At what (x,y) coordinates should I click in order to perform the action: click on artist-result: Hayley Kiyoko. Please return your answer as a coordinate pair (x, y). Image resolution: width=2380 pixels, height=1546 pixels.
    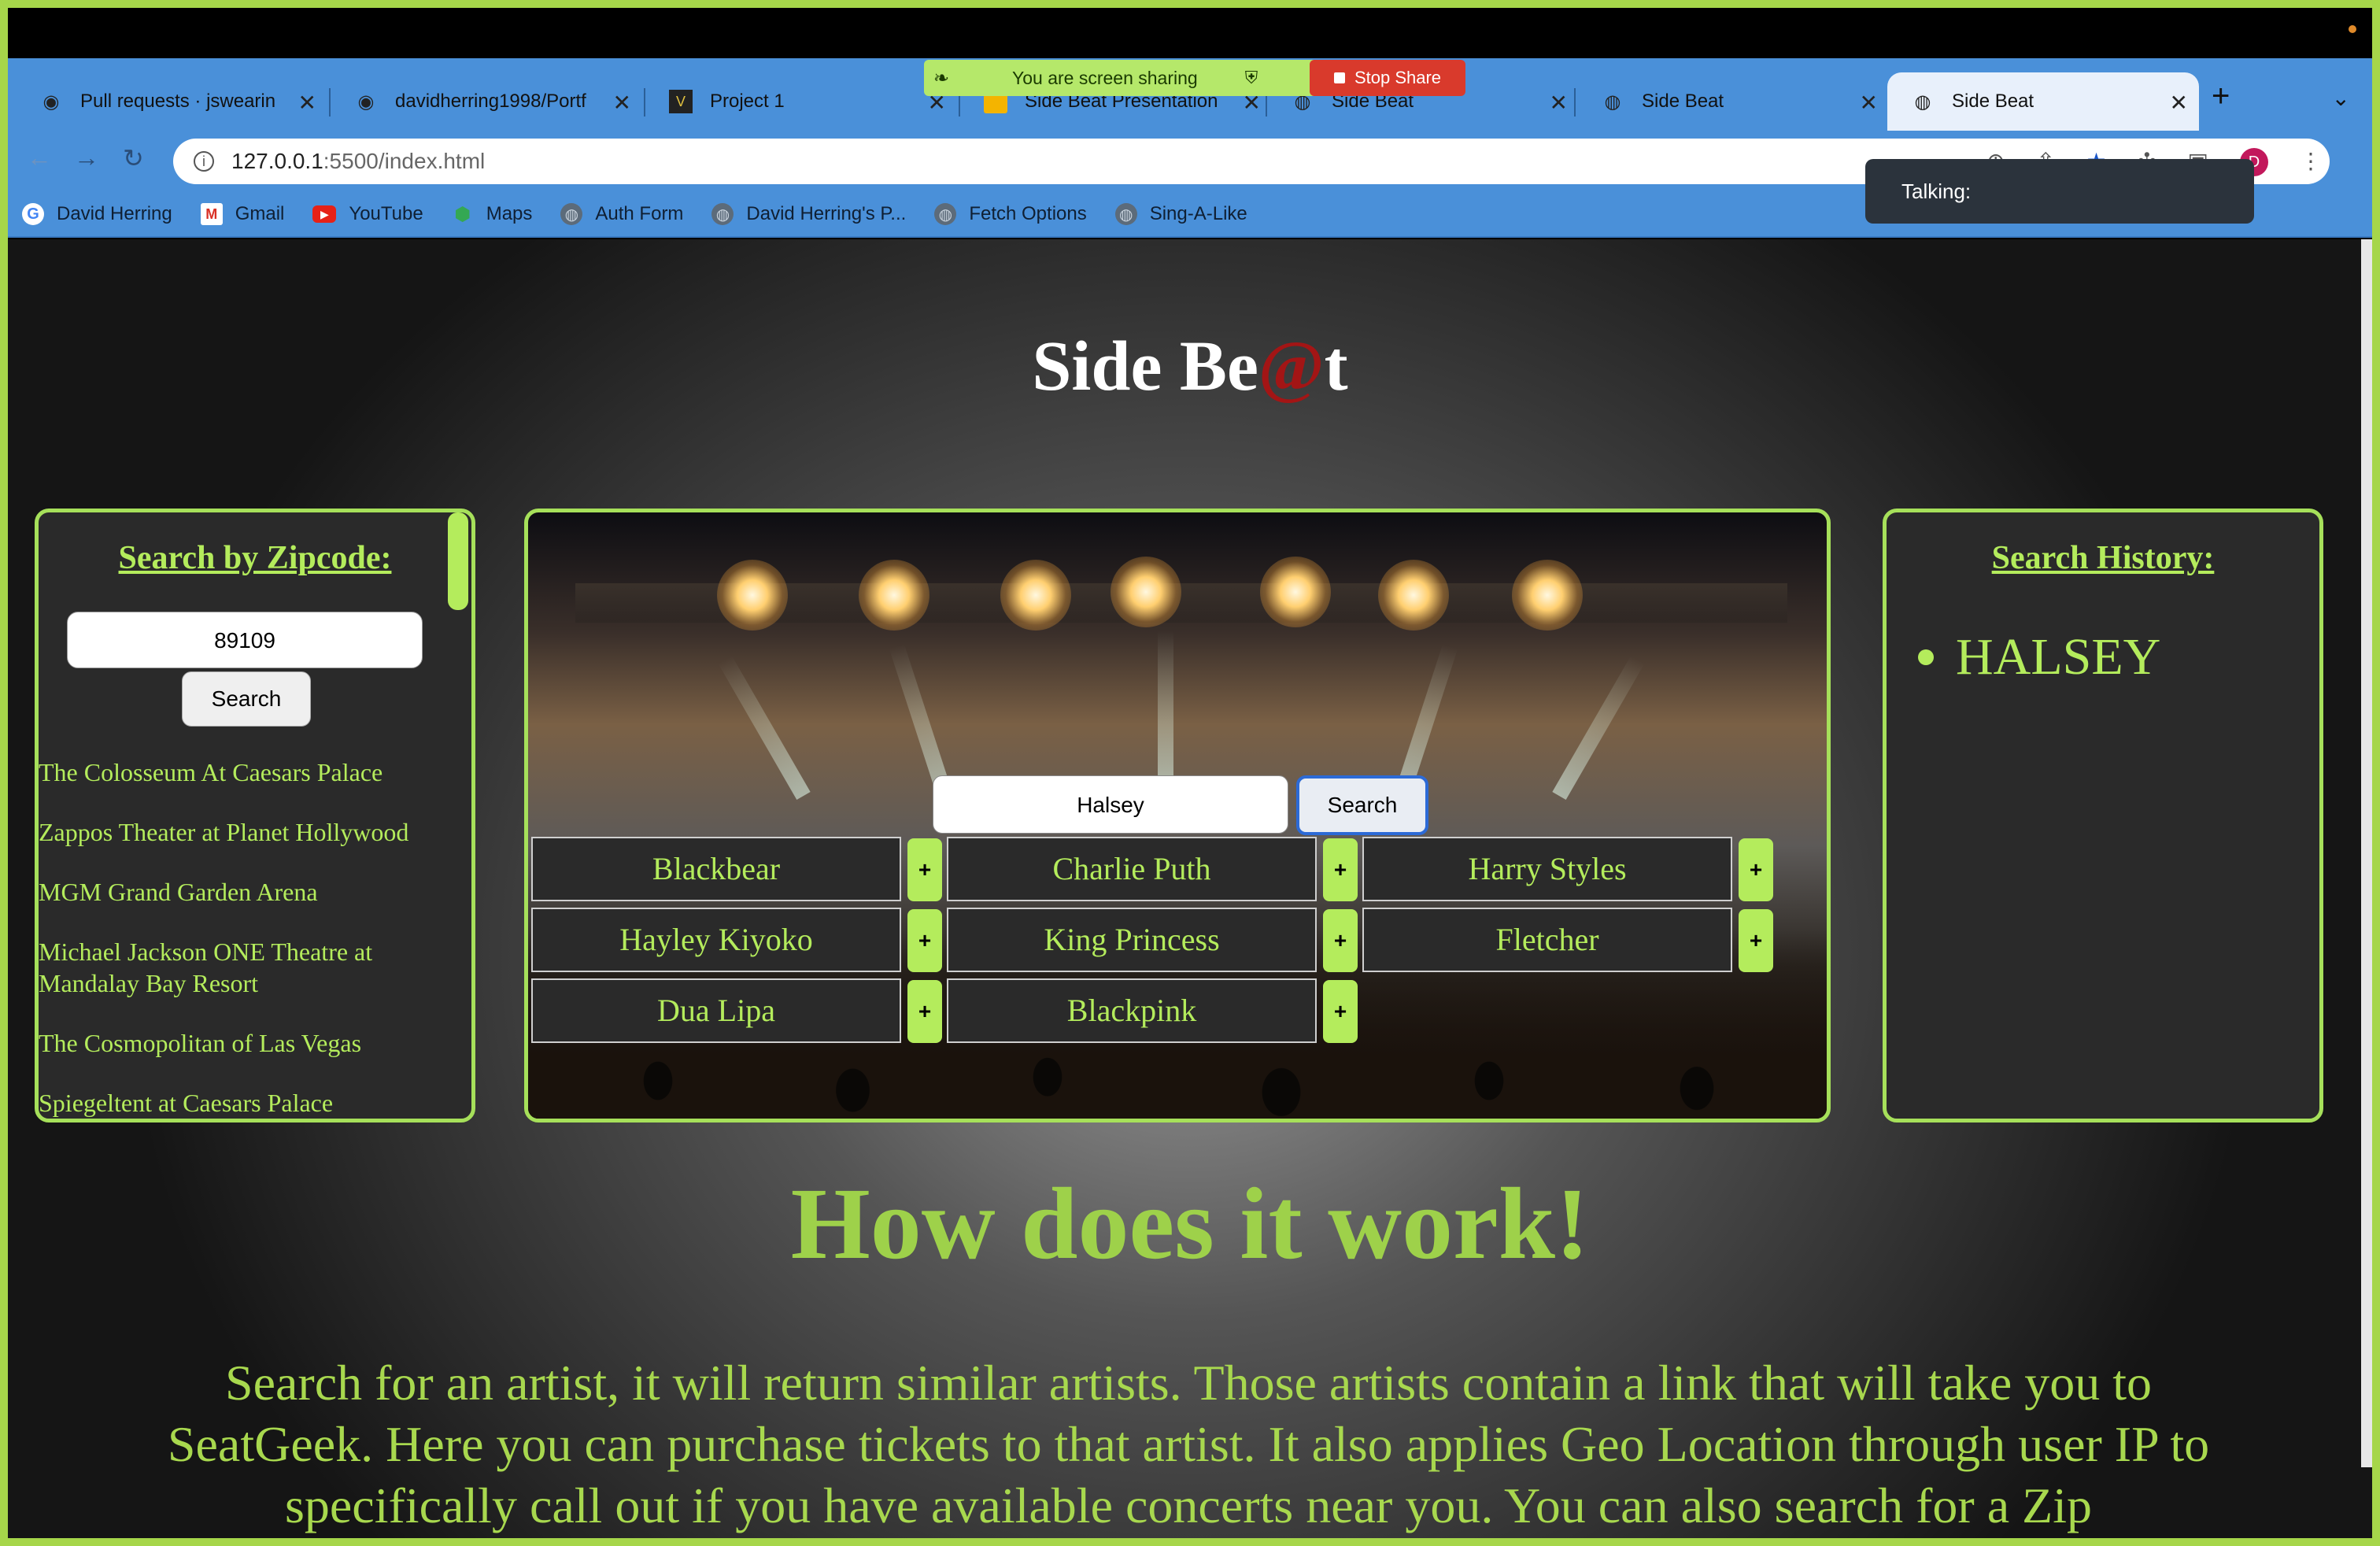
    Looking at the image, I should click on (716, 940).